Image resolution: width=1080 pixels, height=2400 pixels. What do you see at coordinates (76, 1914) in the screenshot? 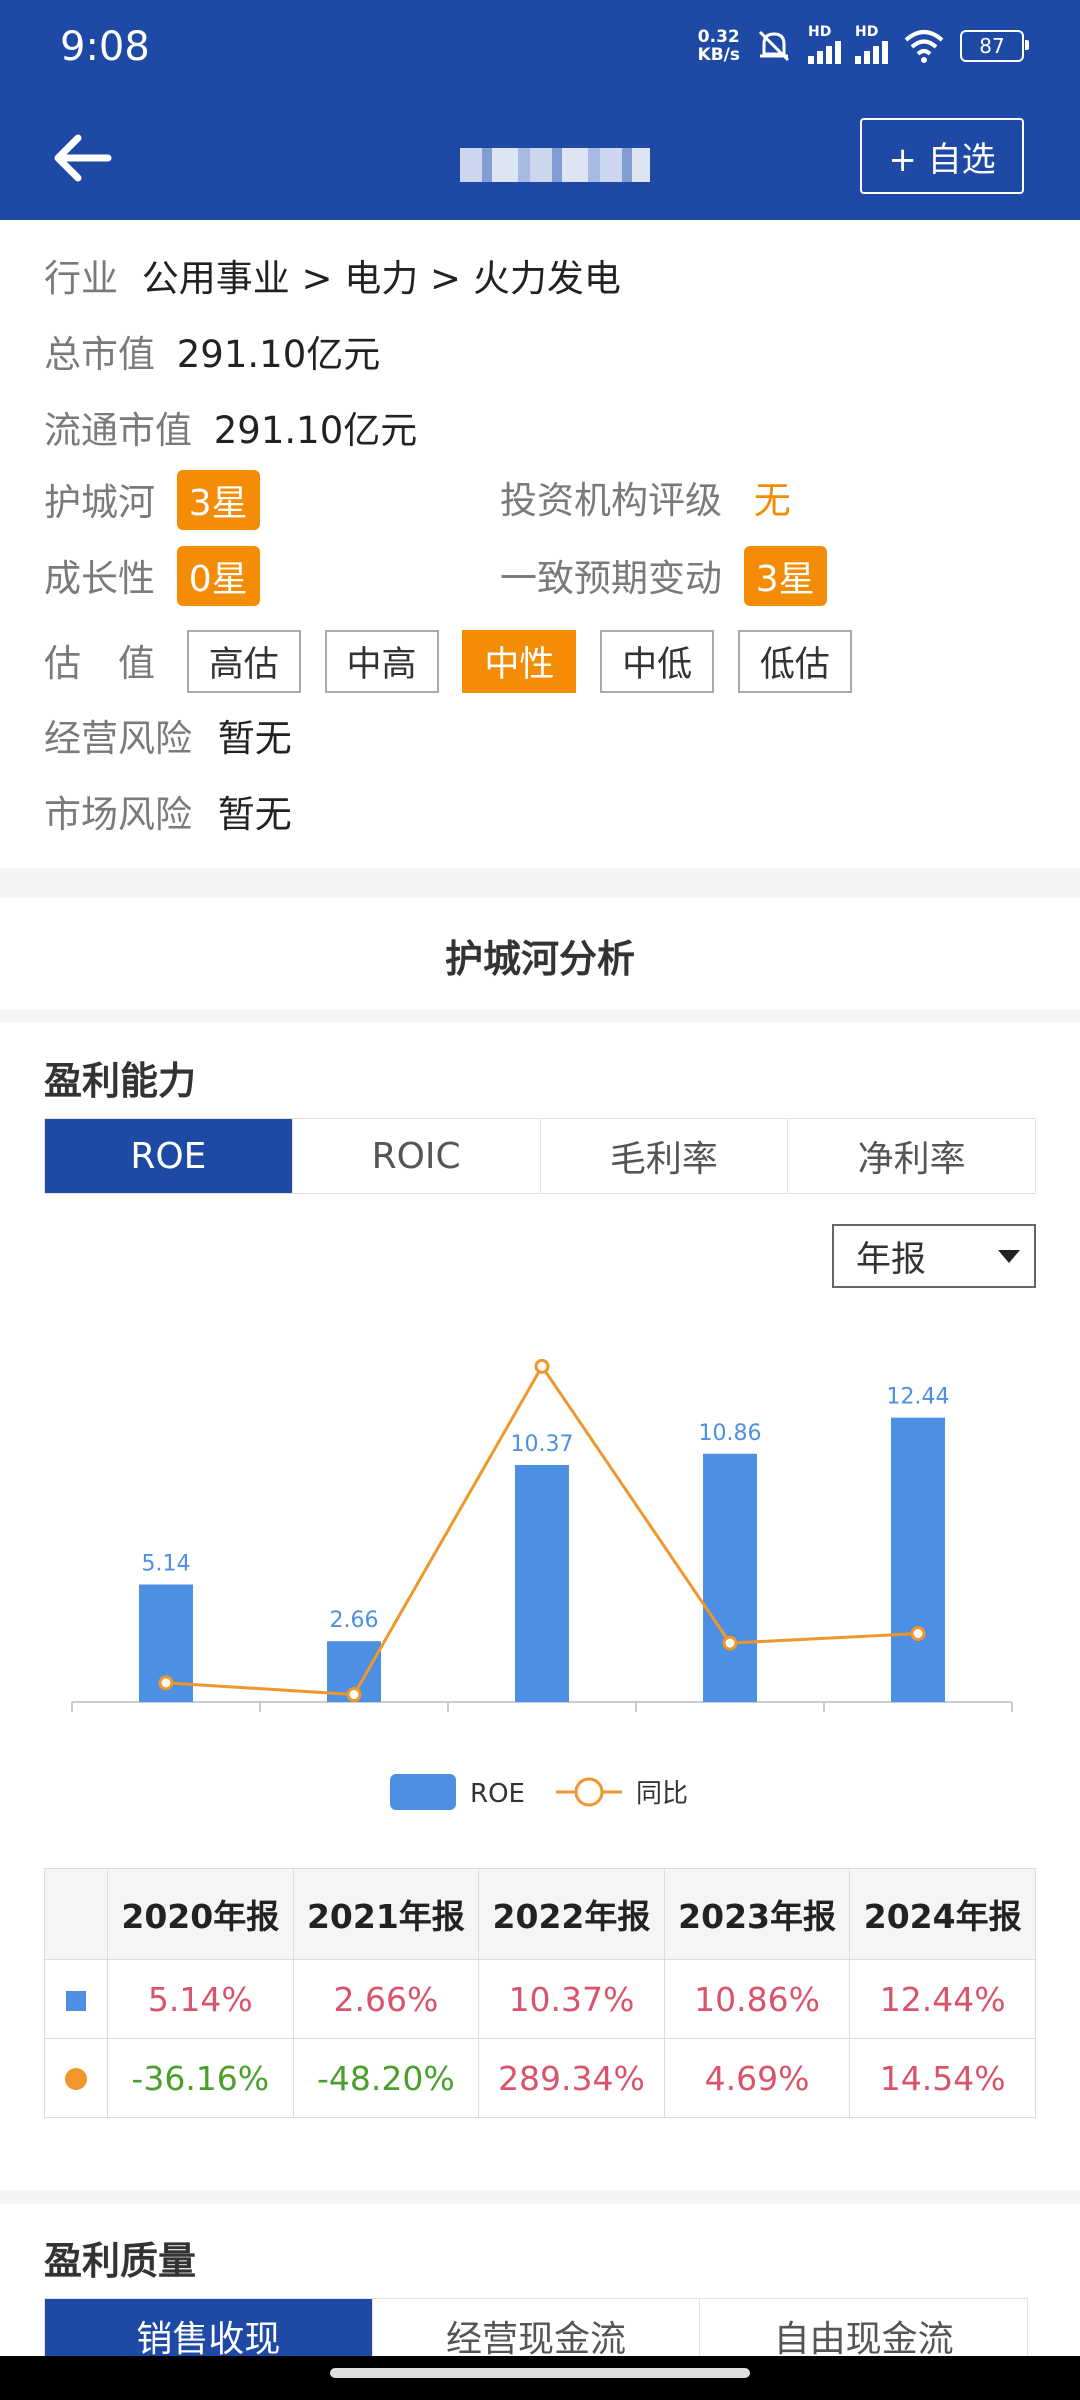
I see `table-corner` at bounding box center [76, 1914].